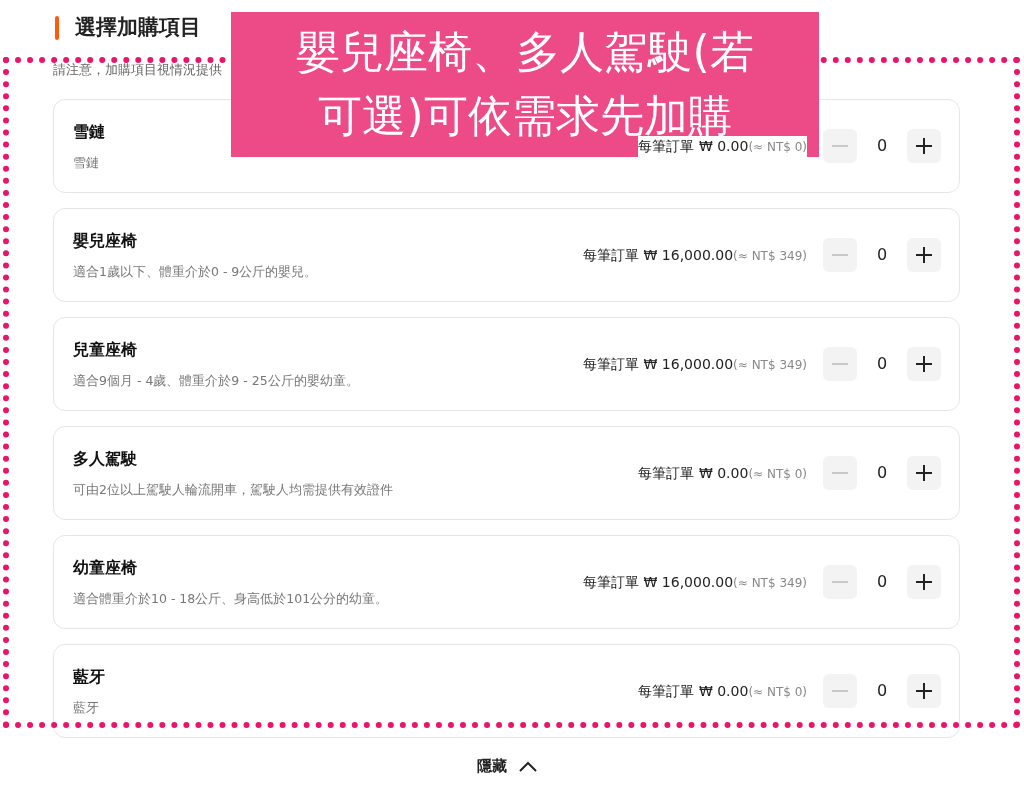 Image resolution: width=1024 pixels, height=798 pixels. I want to click on addon-description: 適合9個月 - 4歲、體重介於9 - 25公斤的嬰幼童。, so click(216, 380).